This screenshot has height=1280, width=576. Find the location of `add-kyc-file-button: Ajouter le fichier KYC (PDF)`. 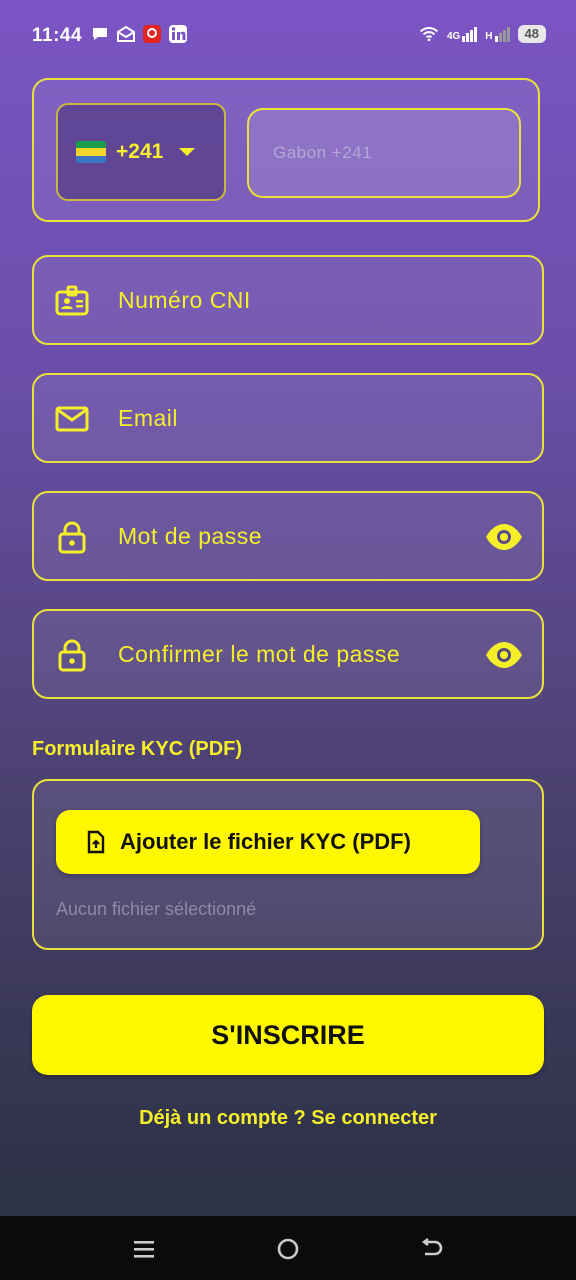

add-kyc-file-button: Ajouter le fichier KYC (PDF) is located at coordinates (268, 842).